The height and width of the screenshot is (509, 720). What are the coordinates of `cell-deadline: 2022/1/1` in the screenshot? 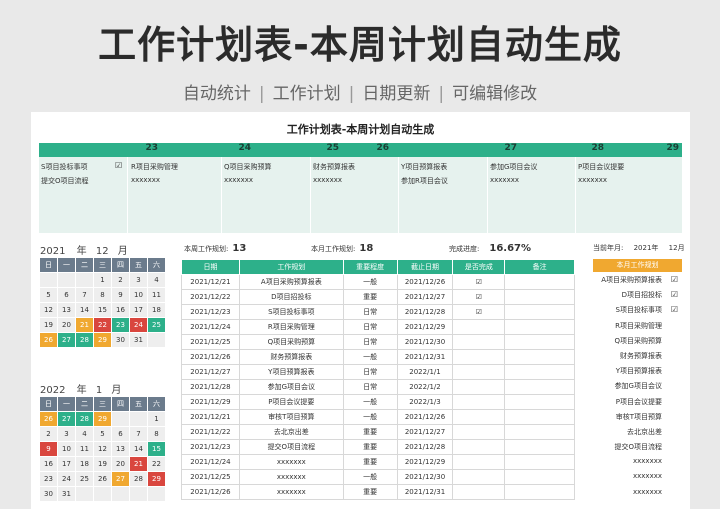 It's located at (425, 372).